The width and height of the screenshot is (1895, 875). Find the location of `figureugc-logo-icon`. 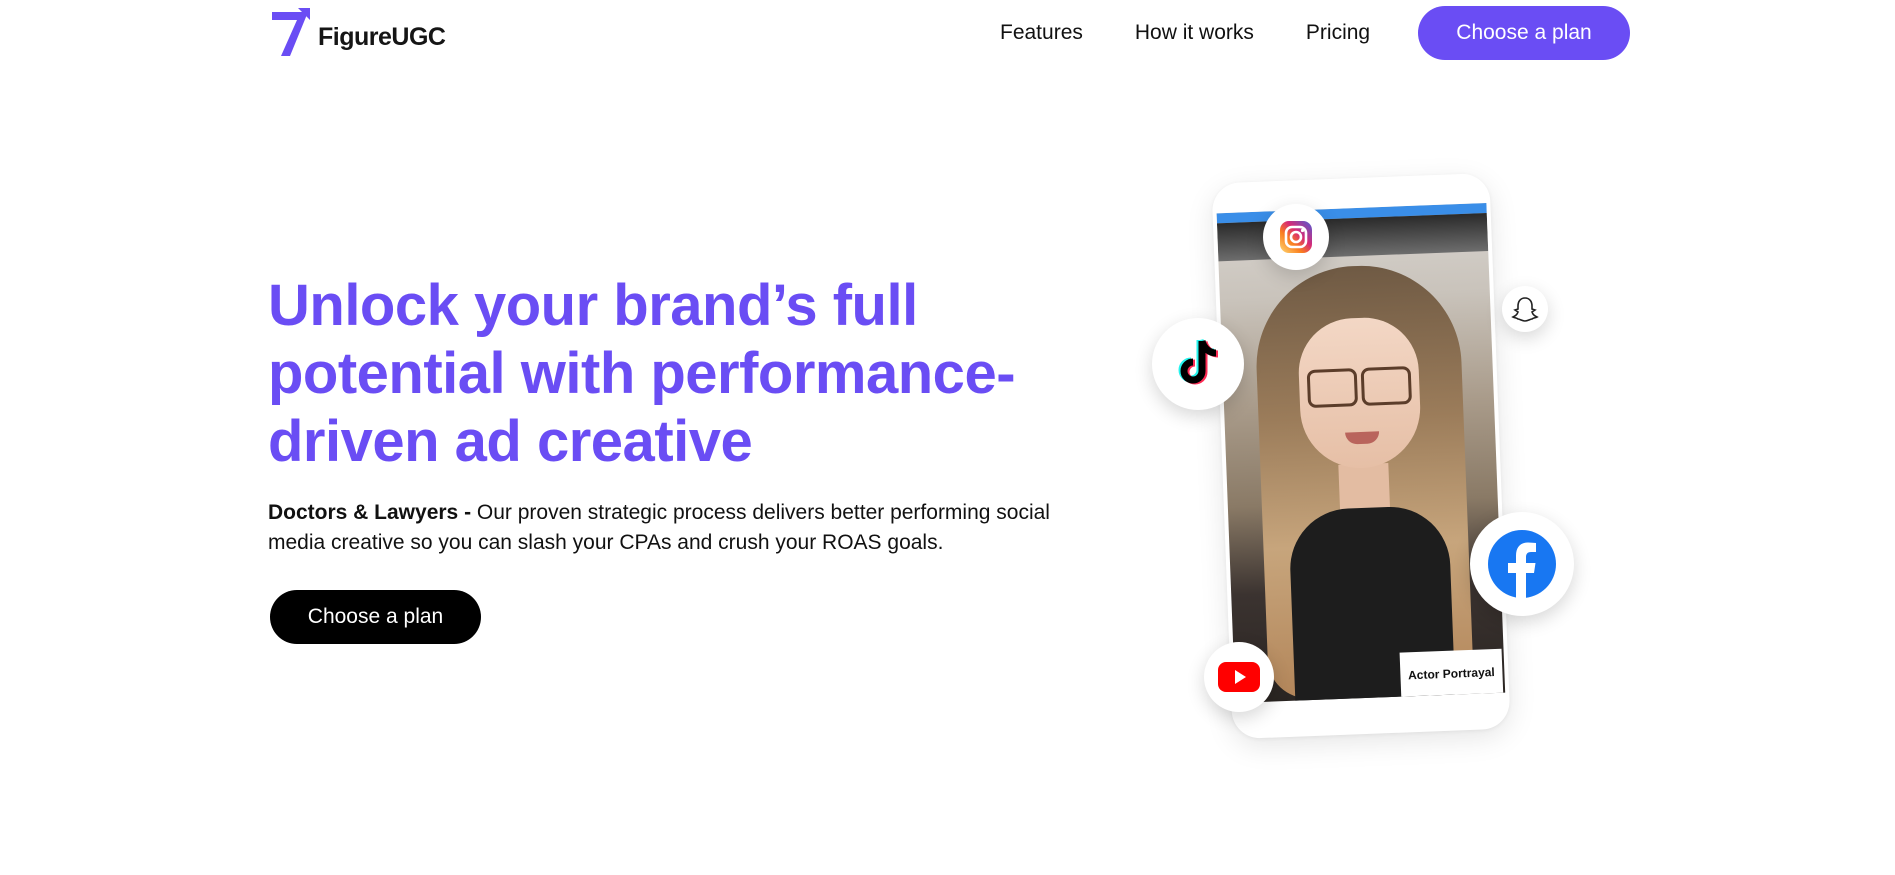

figureugc-logo-icon is located at coordinates (291, 32).